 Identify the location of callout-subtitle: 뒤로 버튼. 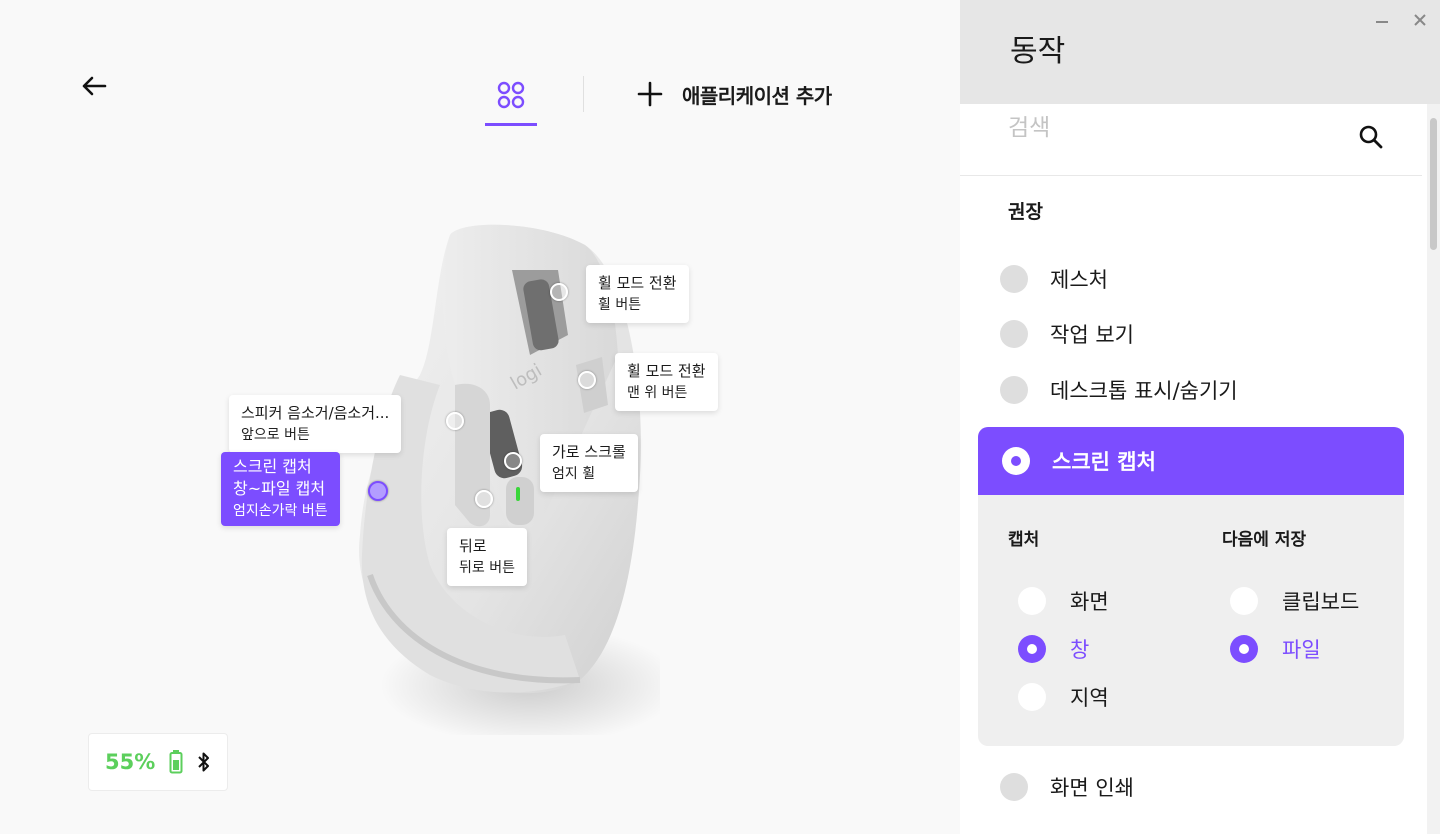
(487, 568).